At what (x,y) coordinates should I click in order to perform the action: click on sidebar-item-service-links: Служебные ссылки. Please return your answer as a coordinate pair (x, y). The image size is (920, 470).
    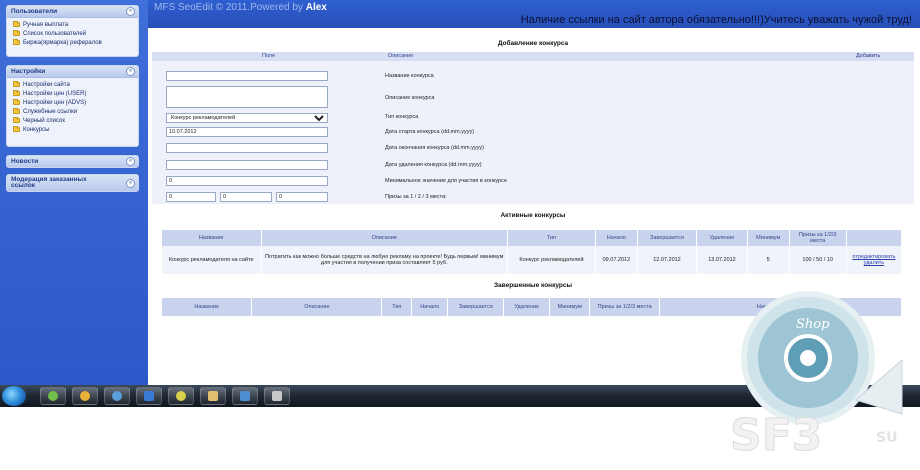
    Looking at the image, I should click on (73, 111).